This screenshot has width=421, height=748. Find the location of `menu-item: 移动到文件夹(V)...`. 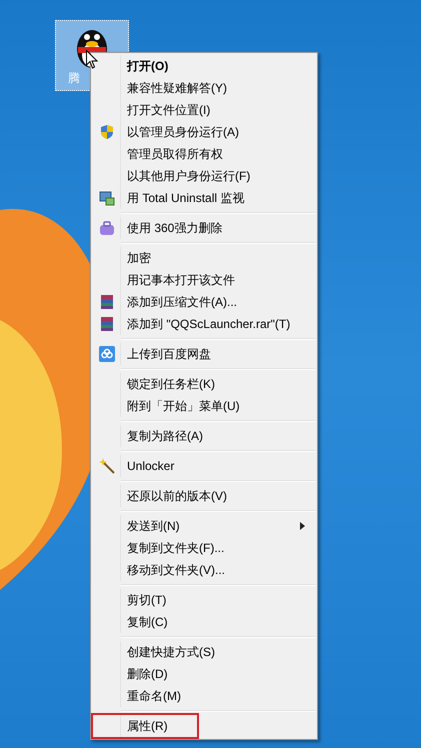

menu-item: 移动到文件夹(V)... is located at coordinates (204, 570).